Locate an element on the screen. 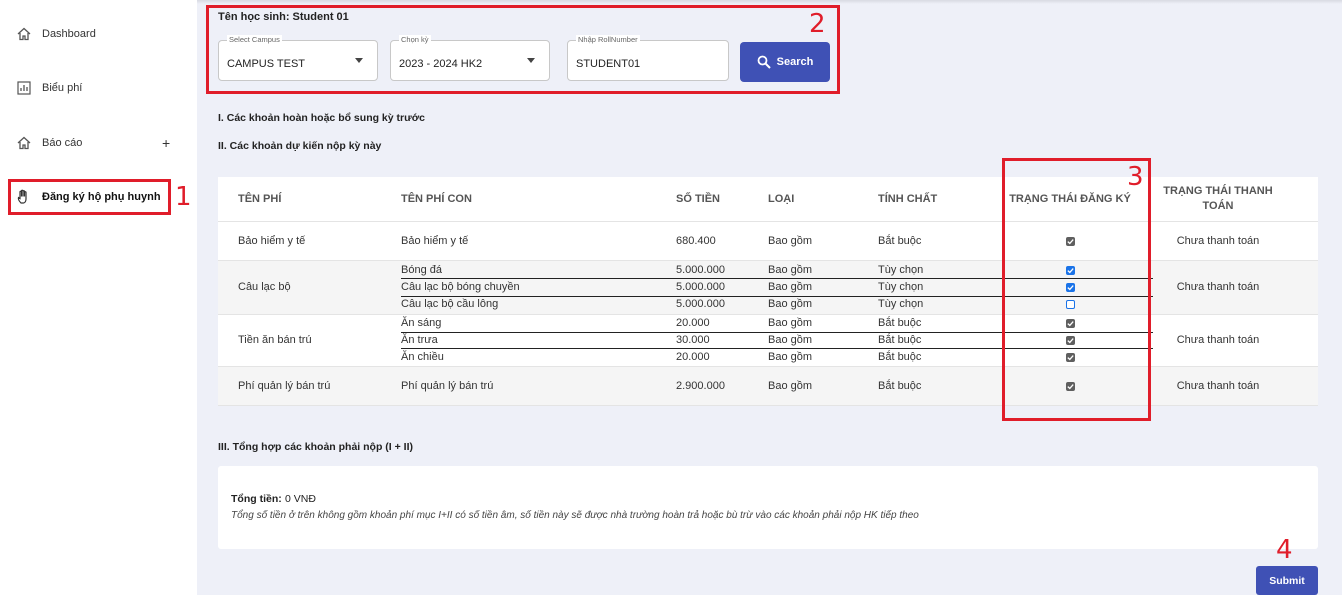 This screenshot has width=1342, height=595. topbar-shadow is located at coordinates (769, 2).